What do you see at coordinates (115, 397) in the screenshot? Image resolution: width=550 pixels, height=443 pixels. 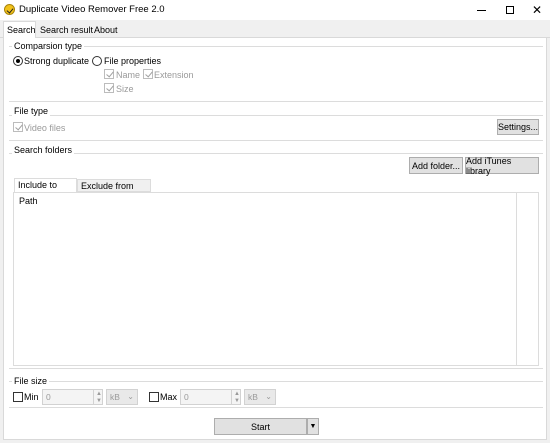 I see `min-unit-value: kB` at bounding box center [115, 397].